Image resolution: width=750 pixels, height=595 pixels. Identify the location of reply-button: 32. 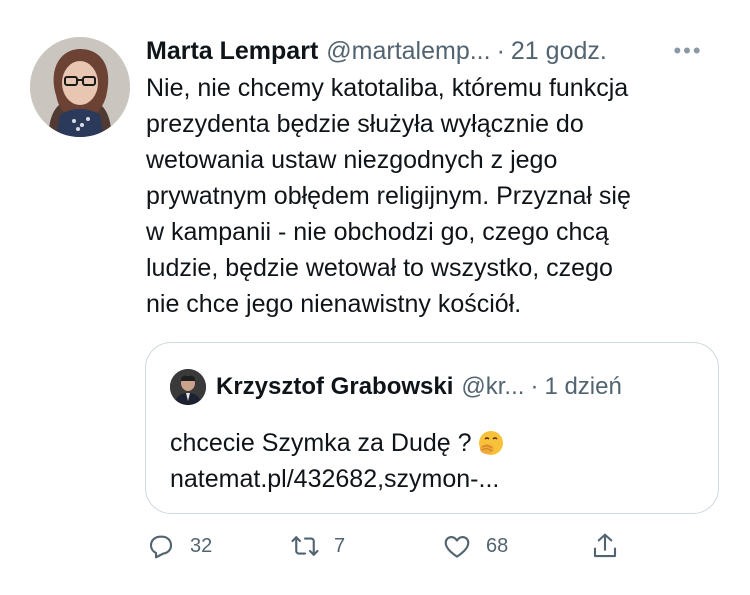
(179, 546).